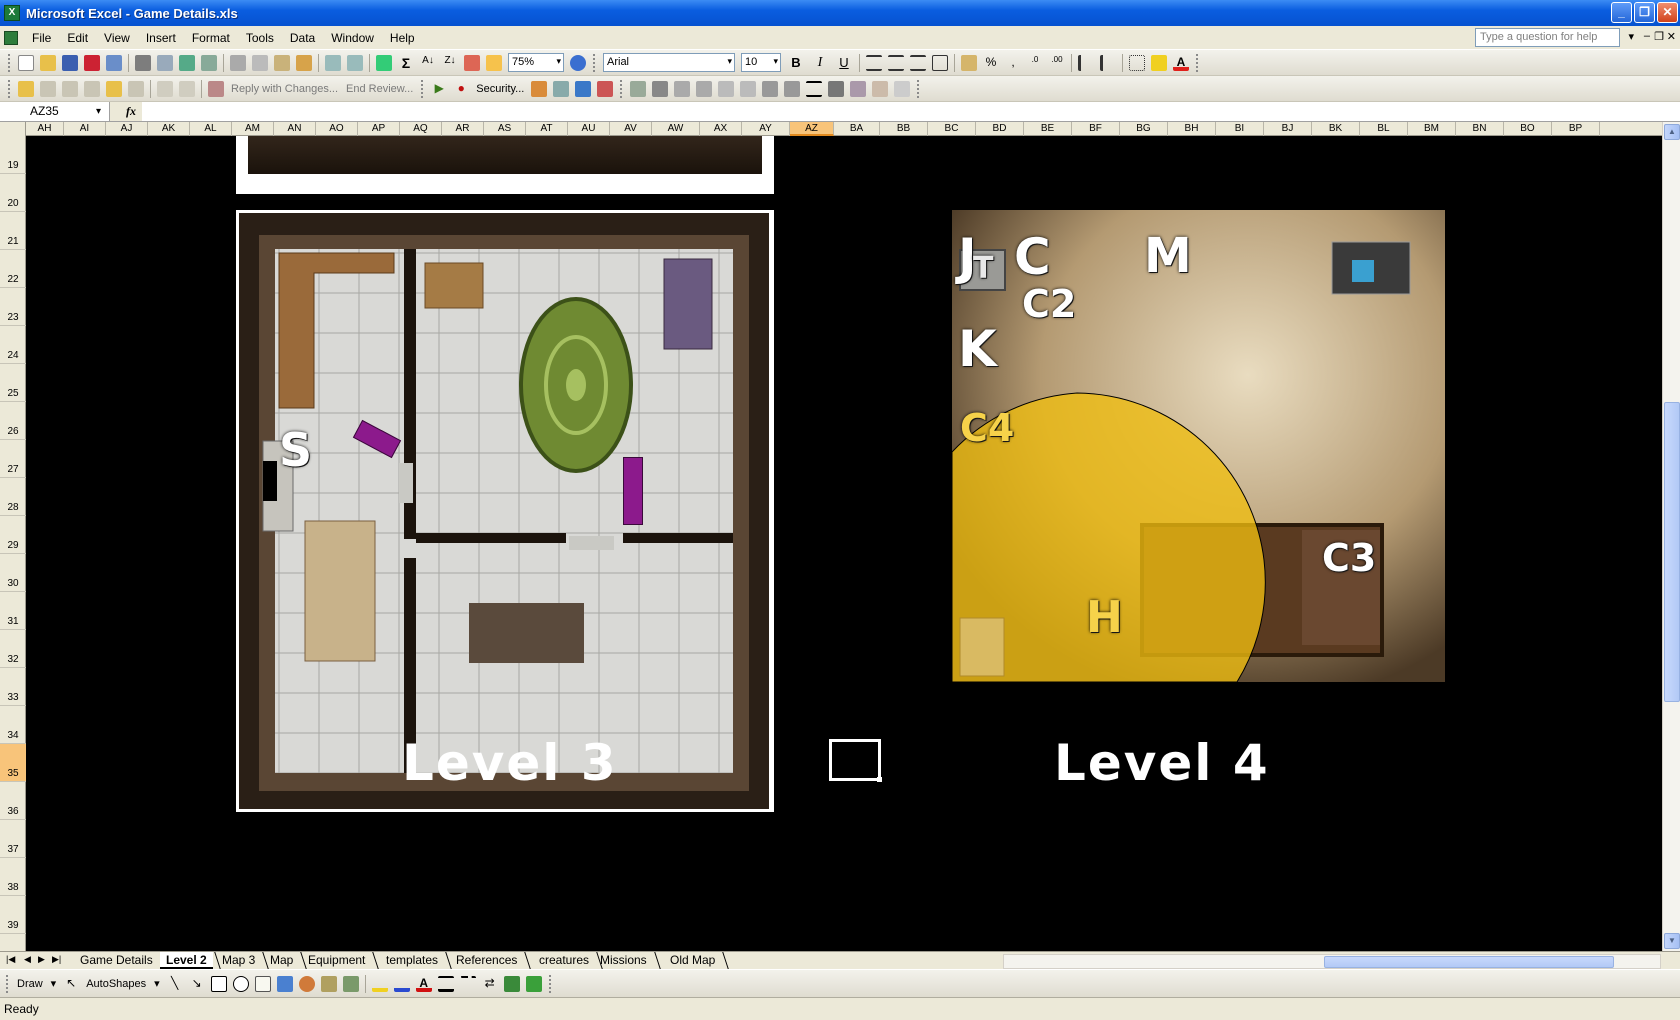 The height and width of the screenshot is (1020, 1680). Describe the element at coordinates (114, 62) in the screenshot. I see `email-icon` at that location.